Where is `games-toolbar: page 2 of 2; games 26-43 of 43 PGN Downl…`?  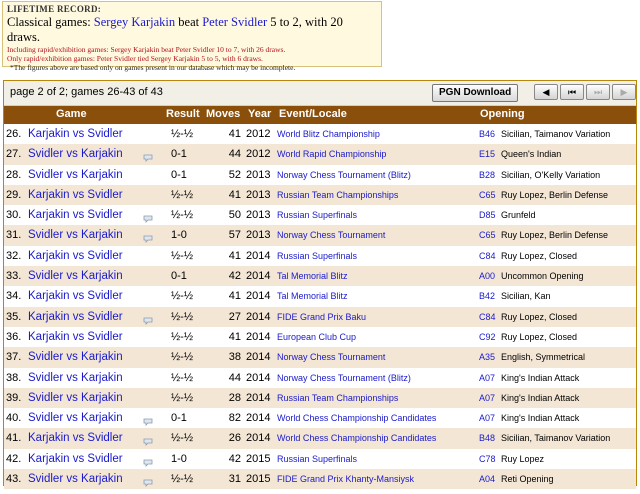 games-toolbar: page 2 of 2; games 26-43 of 43 PGN Downl… is located at coordinates (320, 93).